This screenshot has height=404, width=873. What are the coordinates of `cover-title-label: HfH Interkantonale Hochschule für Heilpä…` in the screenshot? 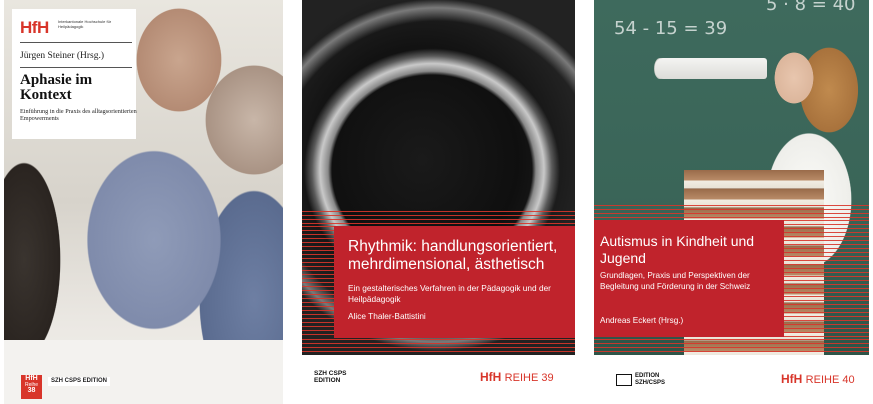 It's located at (74, 74).